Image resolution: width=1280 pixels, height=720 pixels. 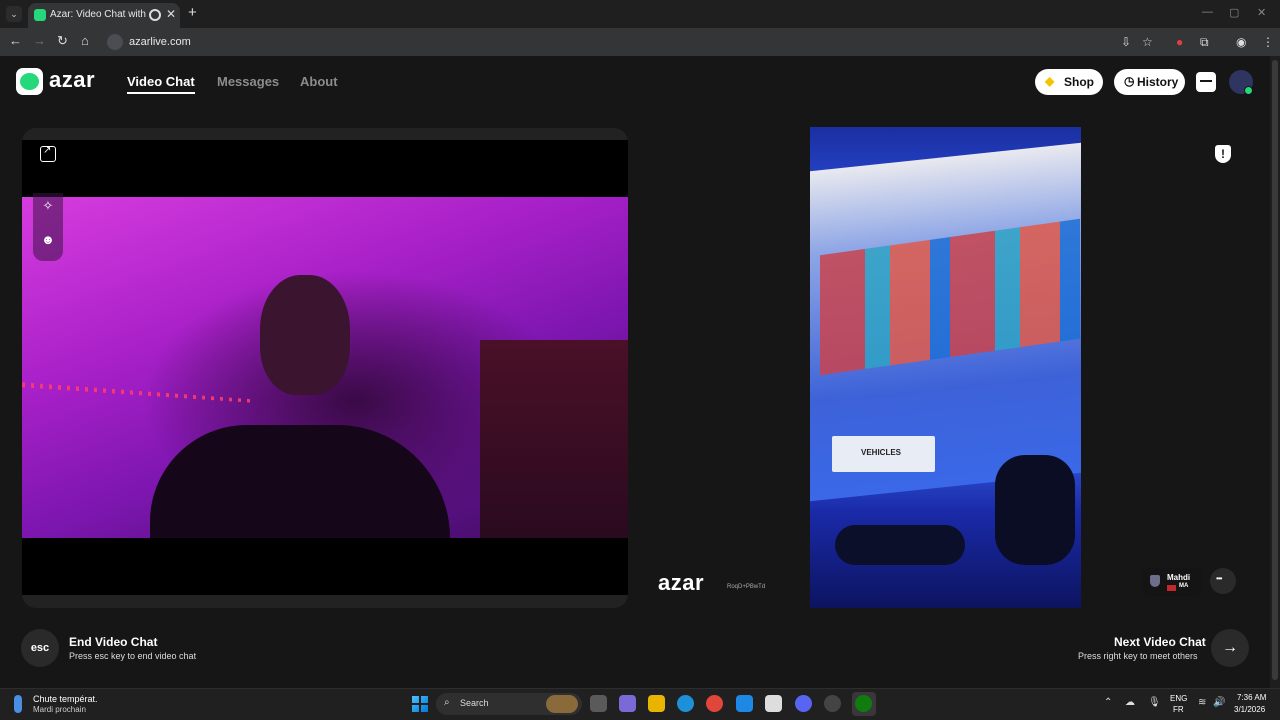 I want to click on discord-icon, so click(x=803, y=703).